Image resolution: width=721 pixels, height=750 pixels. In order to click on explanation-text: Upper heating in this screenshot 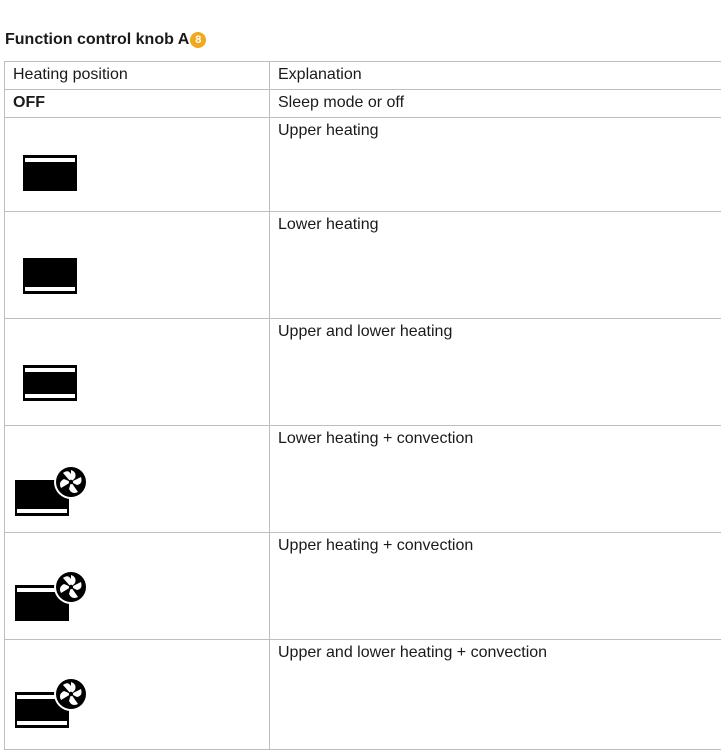, I will do `click(495, 165)`.